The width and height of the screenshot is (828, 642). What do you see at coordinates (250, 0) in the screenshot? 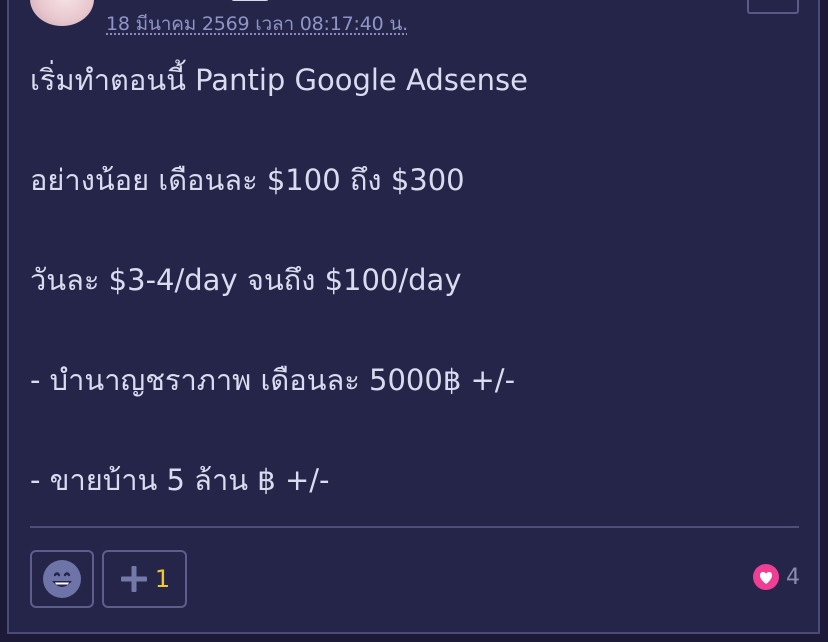
I see `author-name` at bounding box center [250, 0].